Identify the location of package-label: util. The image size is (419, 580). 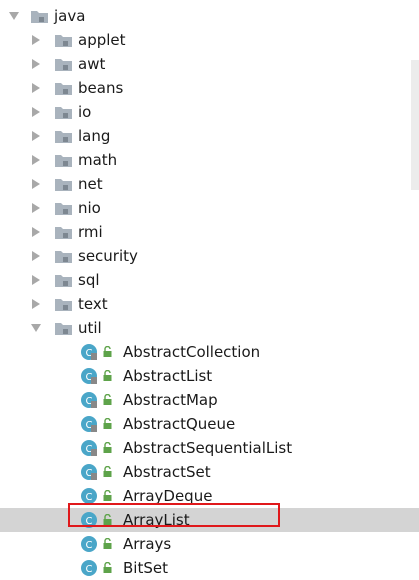
(90, 328).